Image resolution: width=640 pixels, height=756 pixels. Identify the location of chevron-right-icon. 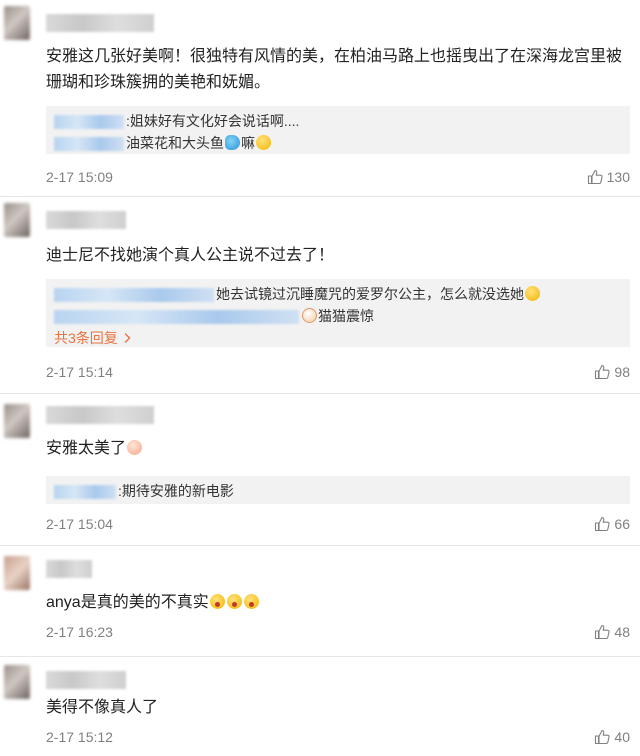
(127, 338).